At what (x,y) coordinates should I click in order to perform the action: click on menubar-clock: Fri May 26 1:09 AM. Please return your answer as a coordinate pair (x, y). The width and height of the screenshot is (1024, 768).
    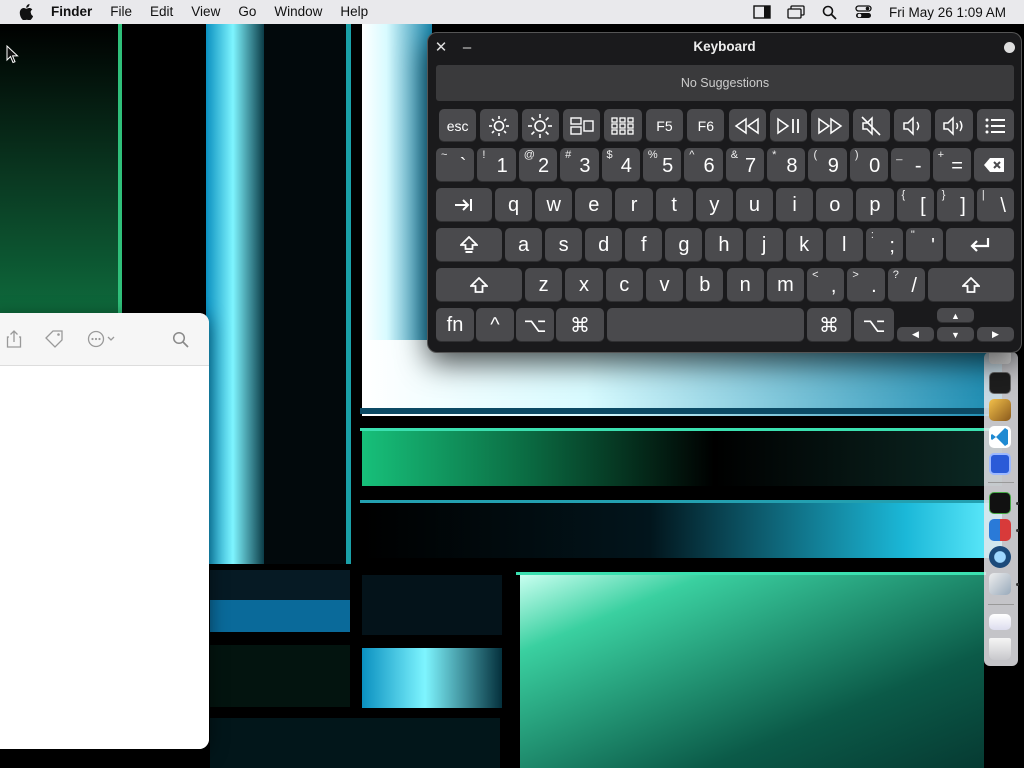
    Looking at the image, I should click on (952, 12).